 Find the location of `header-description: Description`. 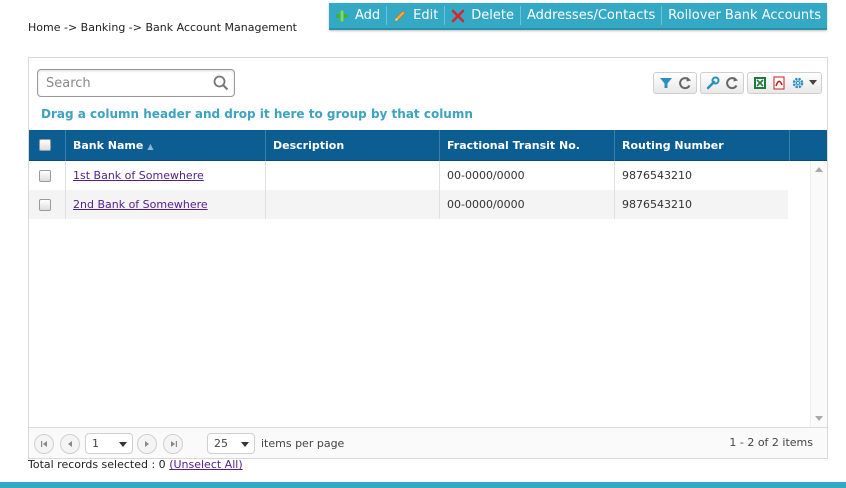

header-description: Description is located at coordinates (352, 145).